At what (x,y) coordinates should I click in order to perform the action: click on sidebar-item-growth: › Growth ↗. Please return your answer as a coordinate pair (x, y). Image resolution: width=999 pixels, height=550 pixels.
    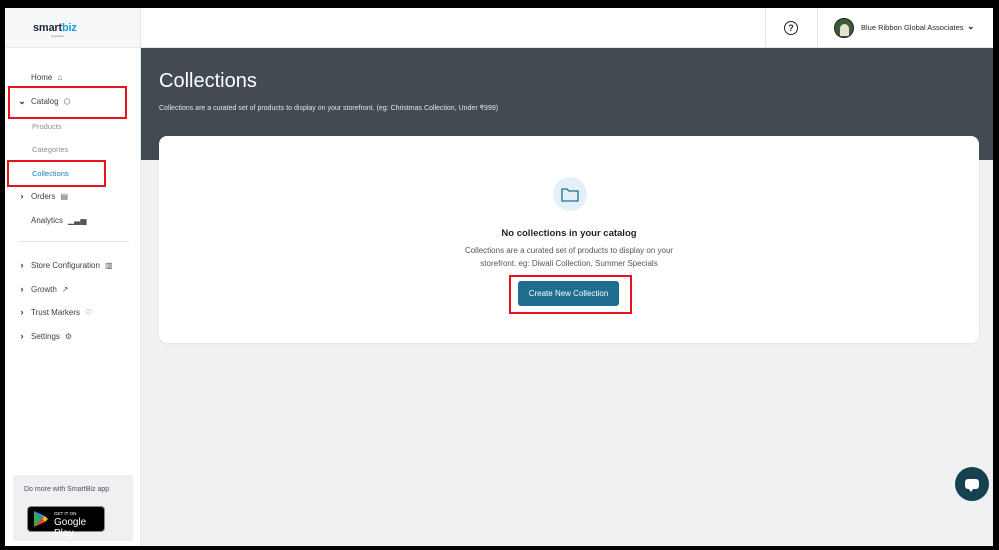
    Looking at the image, I should click on (73, 289).